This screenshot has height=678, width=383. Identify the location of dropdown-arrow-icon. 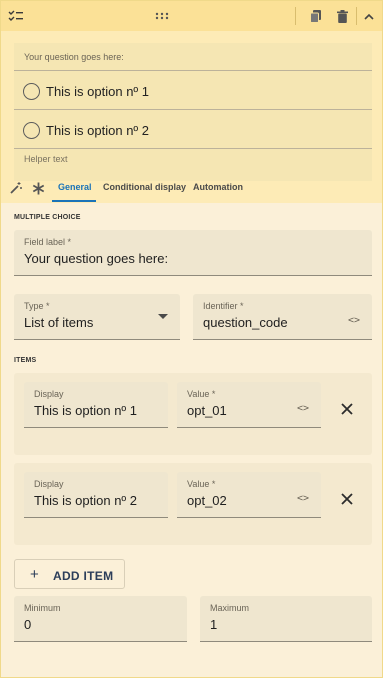
(163, 316).